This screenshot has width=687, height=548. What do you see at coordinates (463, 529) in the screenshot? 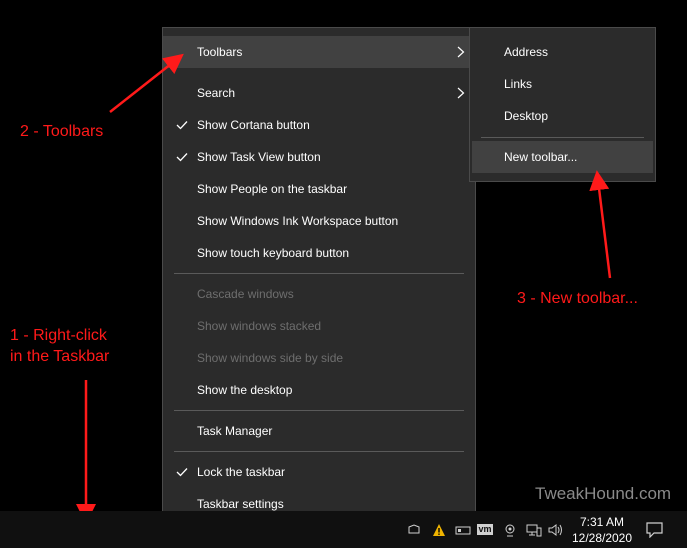
I see `storage-icon` at bounding box center [463, 529].